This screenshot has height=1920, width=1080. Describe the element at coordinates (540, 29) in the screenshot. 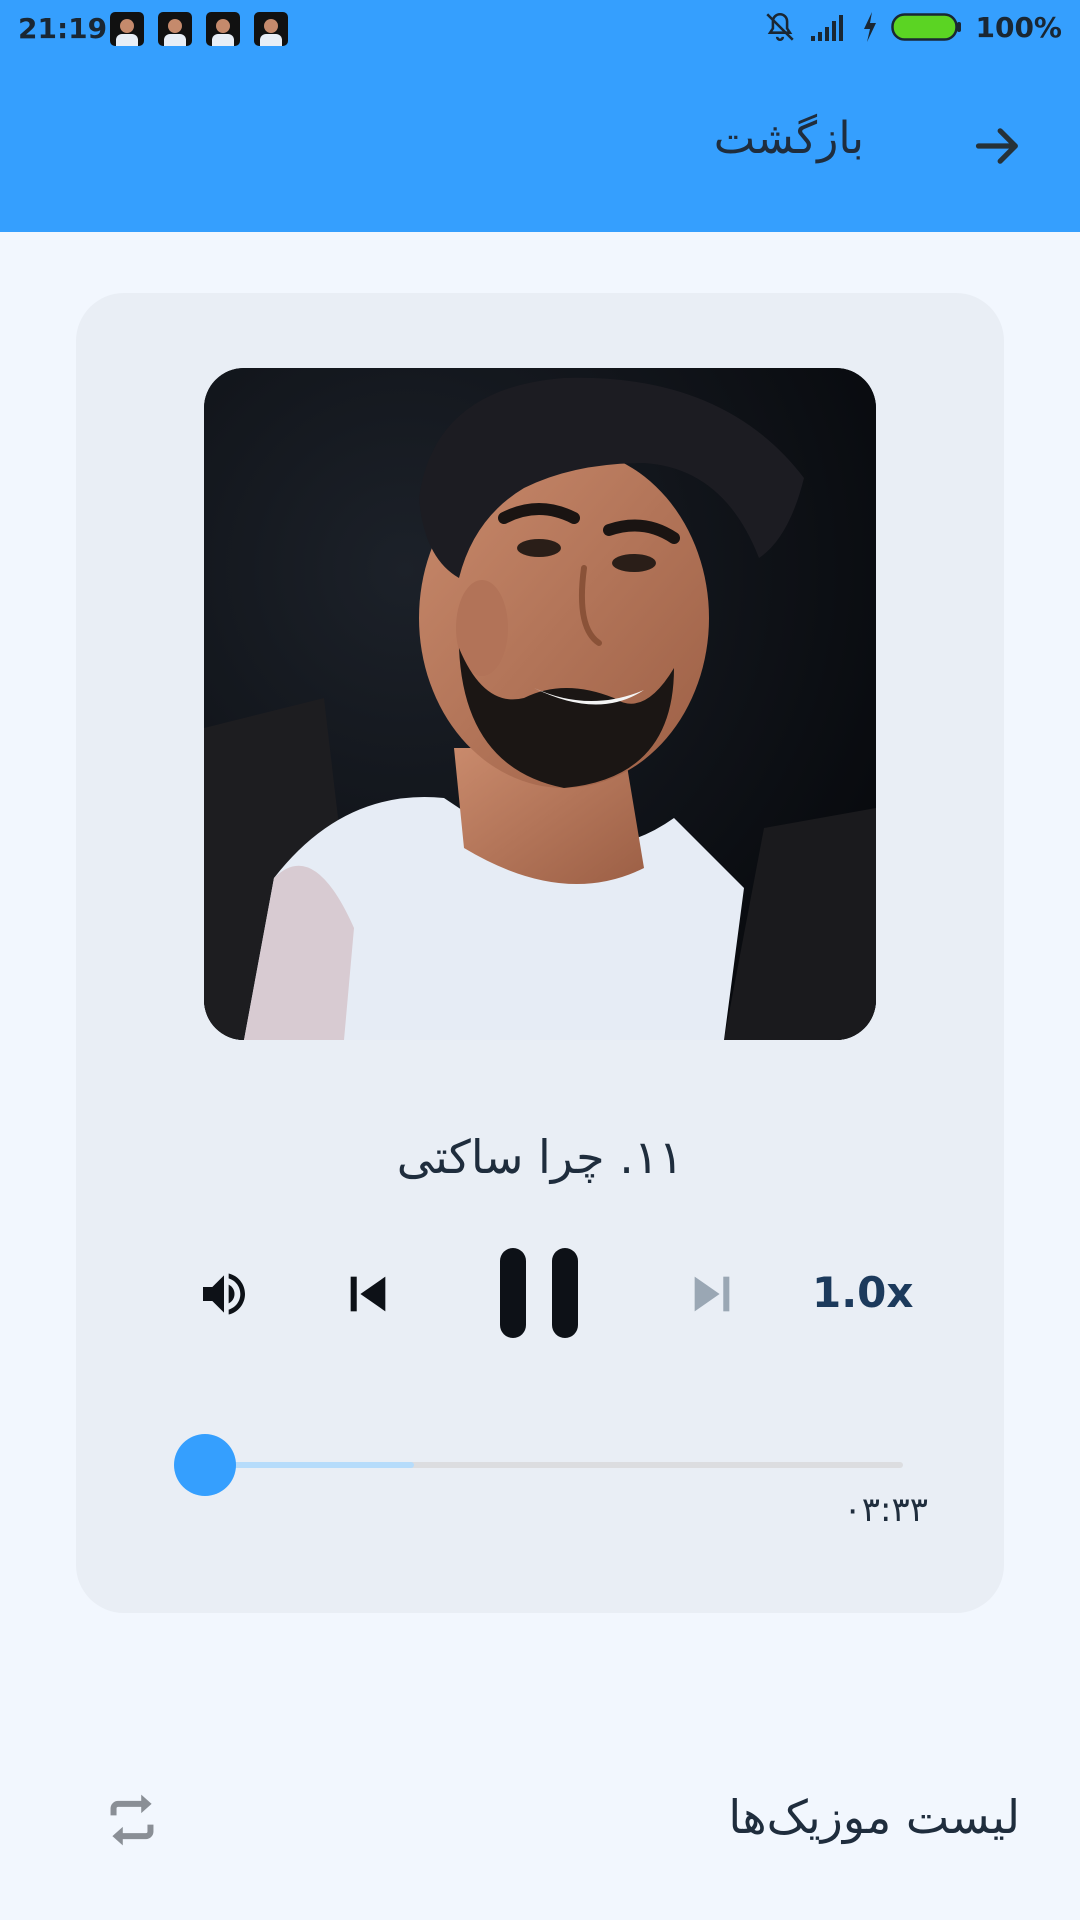

I see `status-bar: 21:19 100%` at that location.